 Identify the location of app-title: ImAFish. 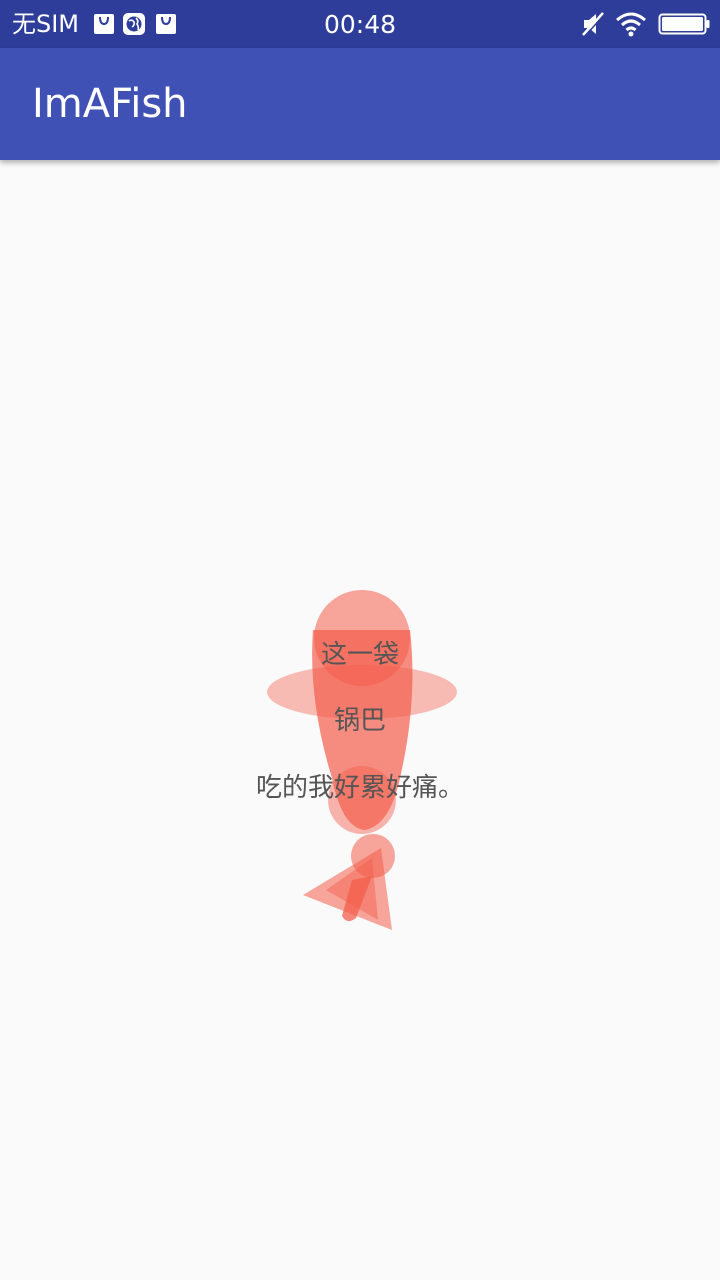
(110, 104).